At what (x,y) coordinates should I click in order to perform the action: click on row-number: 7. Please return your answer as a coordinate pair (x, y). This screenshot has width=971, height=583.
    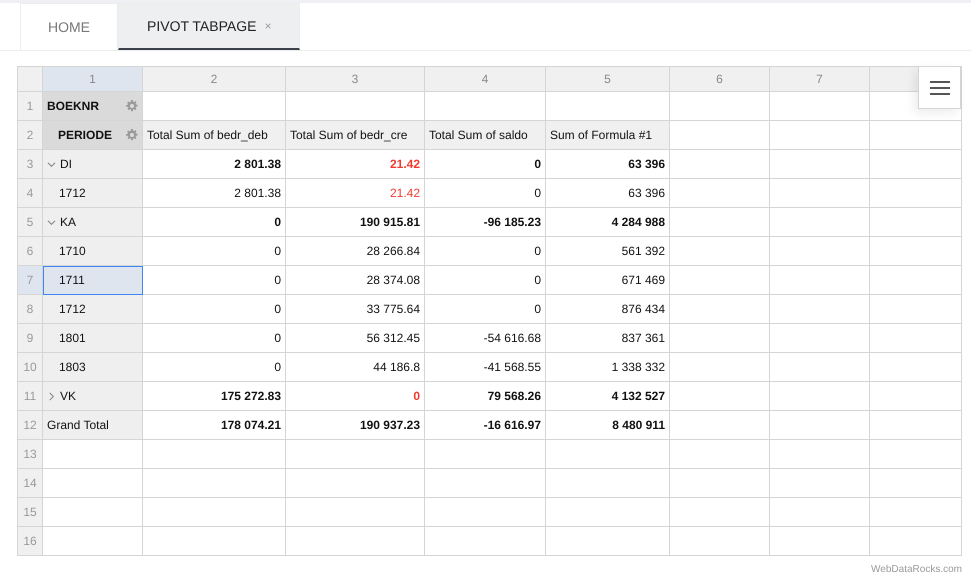
    Looking at the image, I should click on (30, 280).